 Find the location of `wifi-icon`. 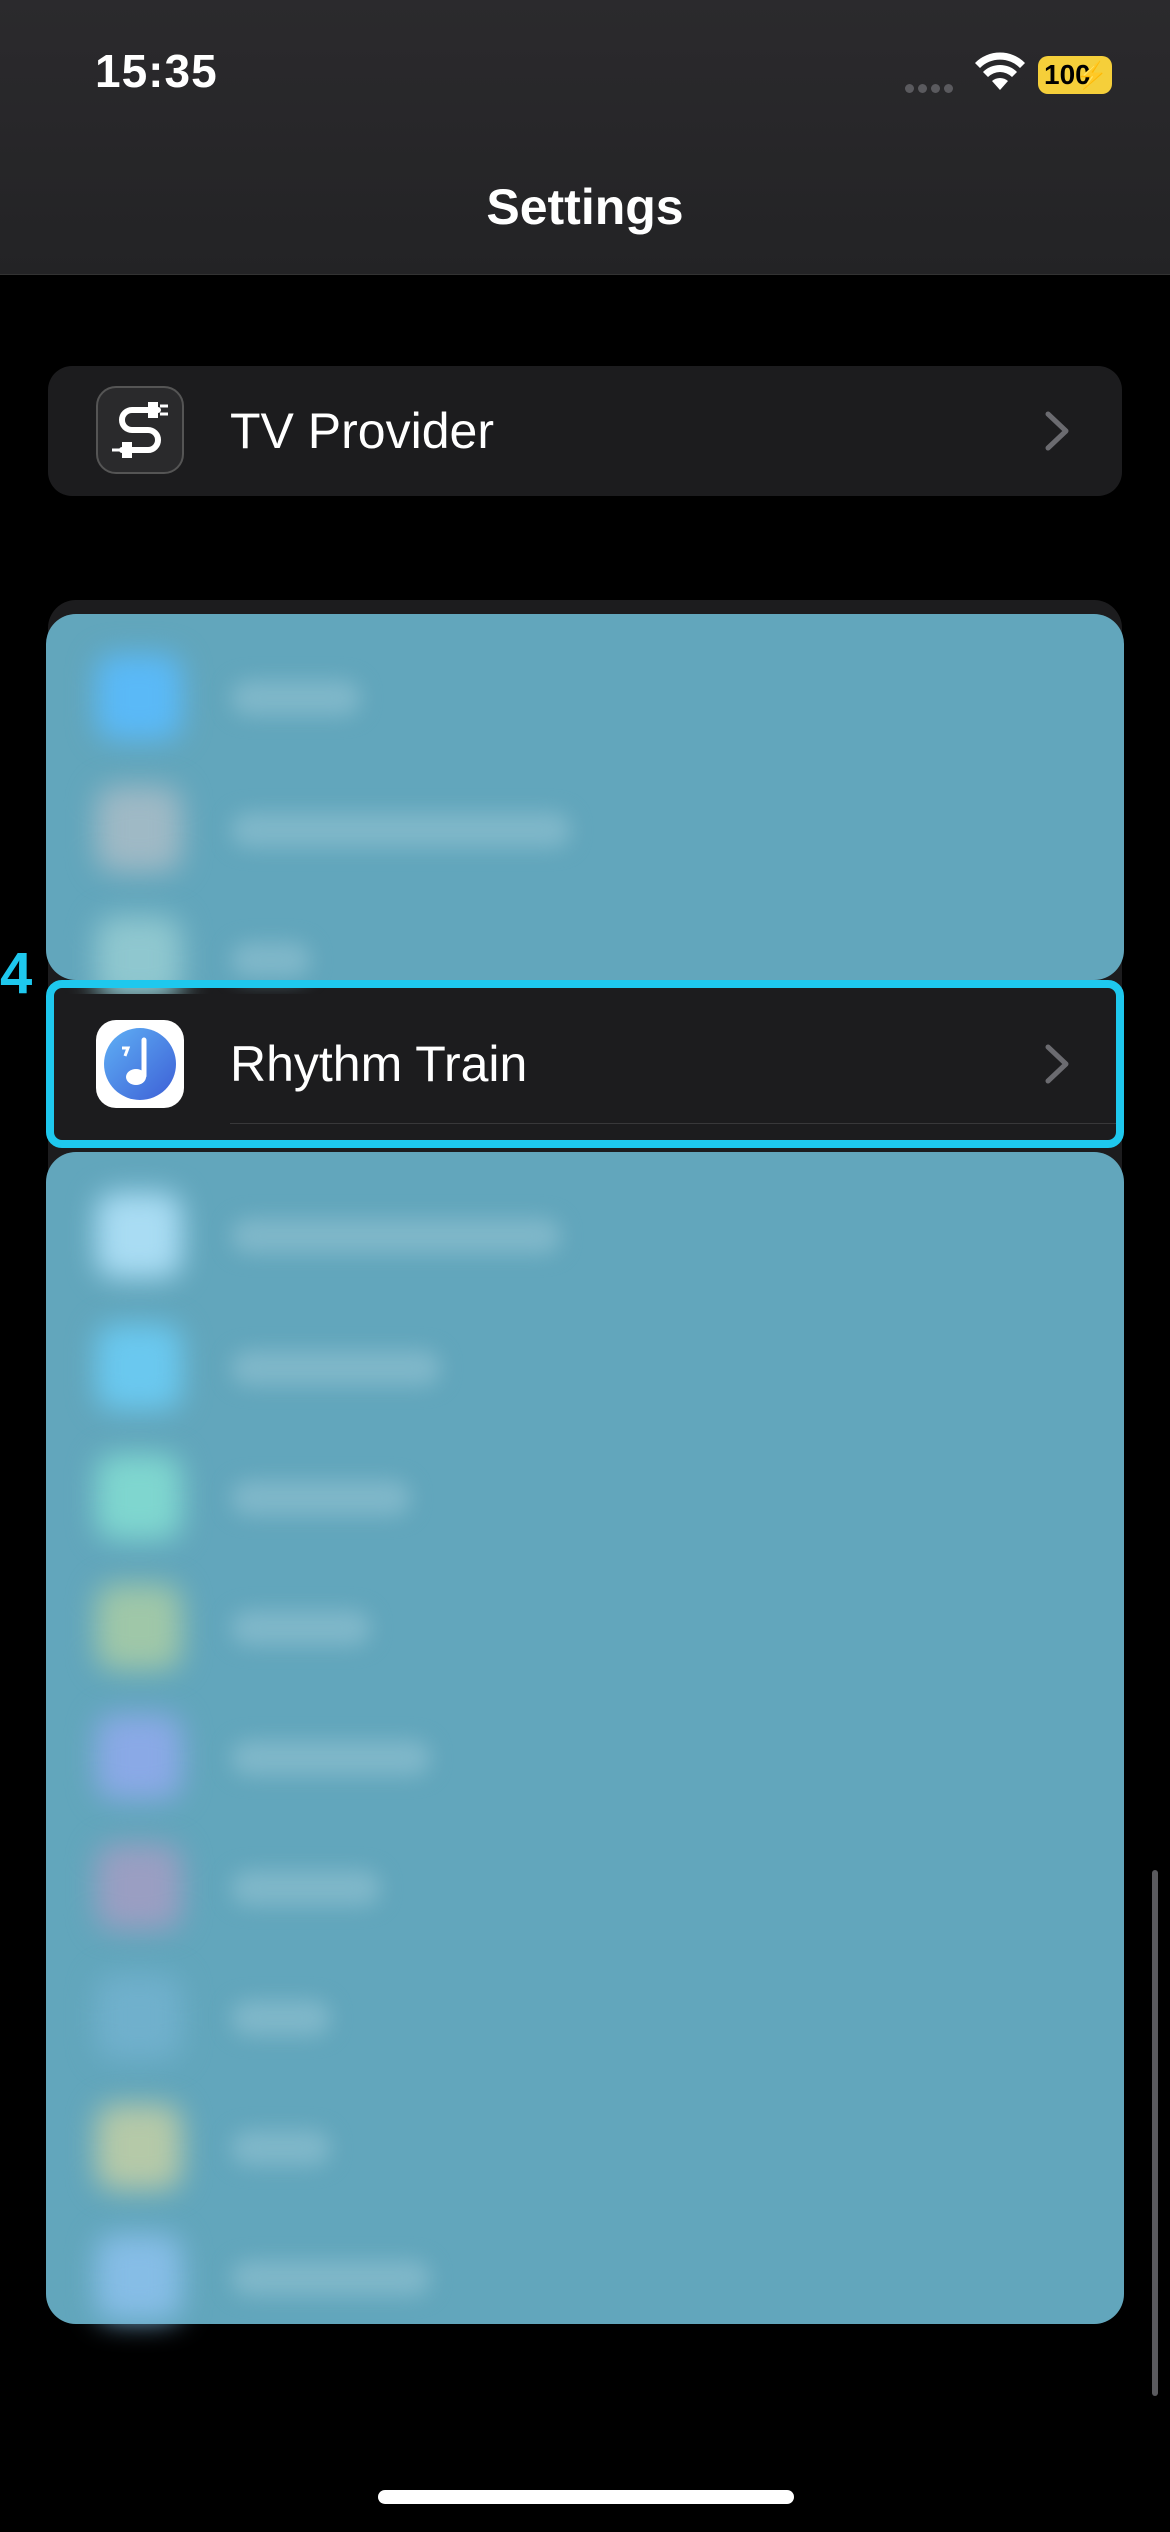

wifi-icon is located at coordinates (1000, 71).